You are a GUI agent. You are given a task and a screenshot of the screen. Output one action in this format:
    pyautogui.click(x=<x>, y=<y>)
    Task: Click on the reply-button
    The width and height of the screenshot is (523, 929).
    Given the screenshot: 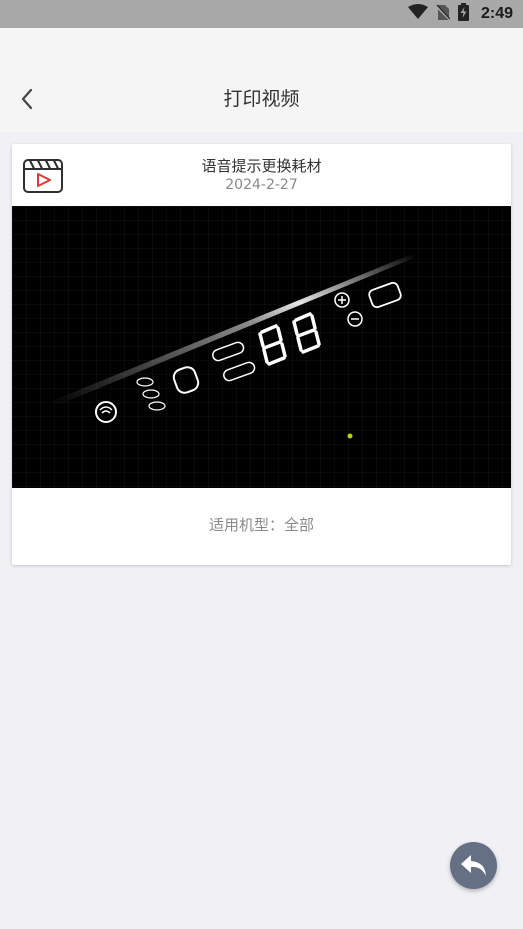 What is the action you would take?
    pyautogui.click(x=473, y=865)
    